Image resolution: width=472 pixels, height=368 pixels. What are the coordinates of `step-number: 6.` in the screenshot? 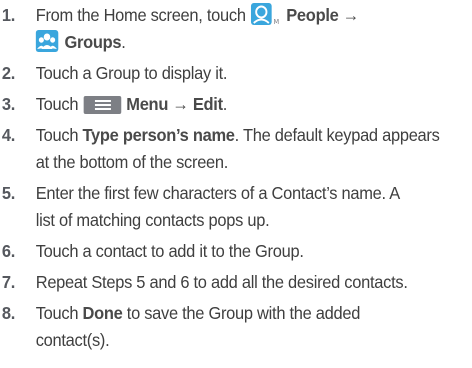 It's located at (8, 251).